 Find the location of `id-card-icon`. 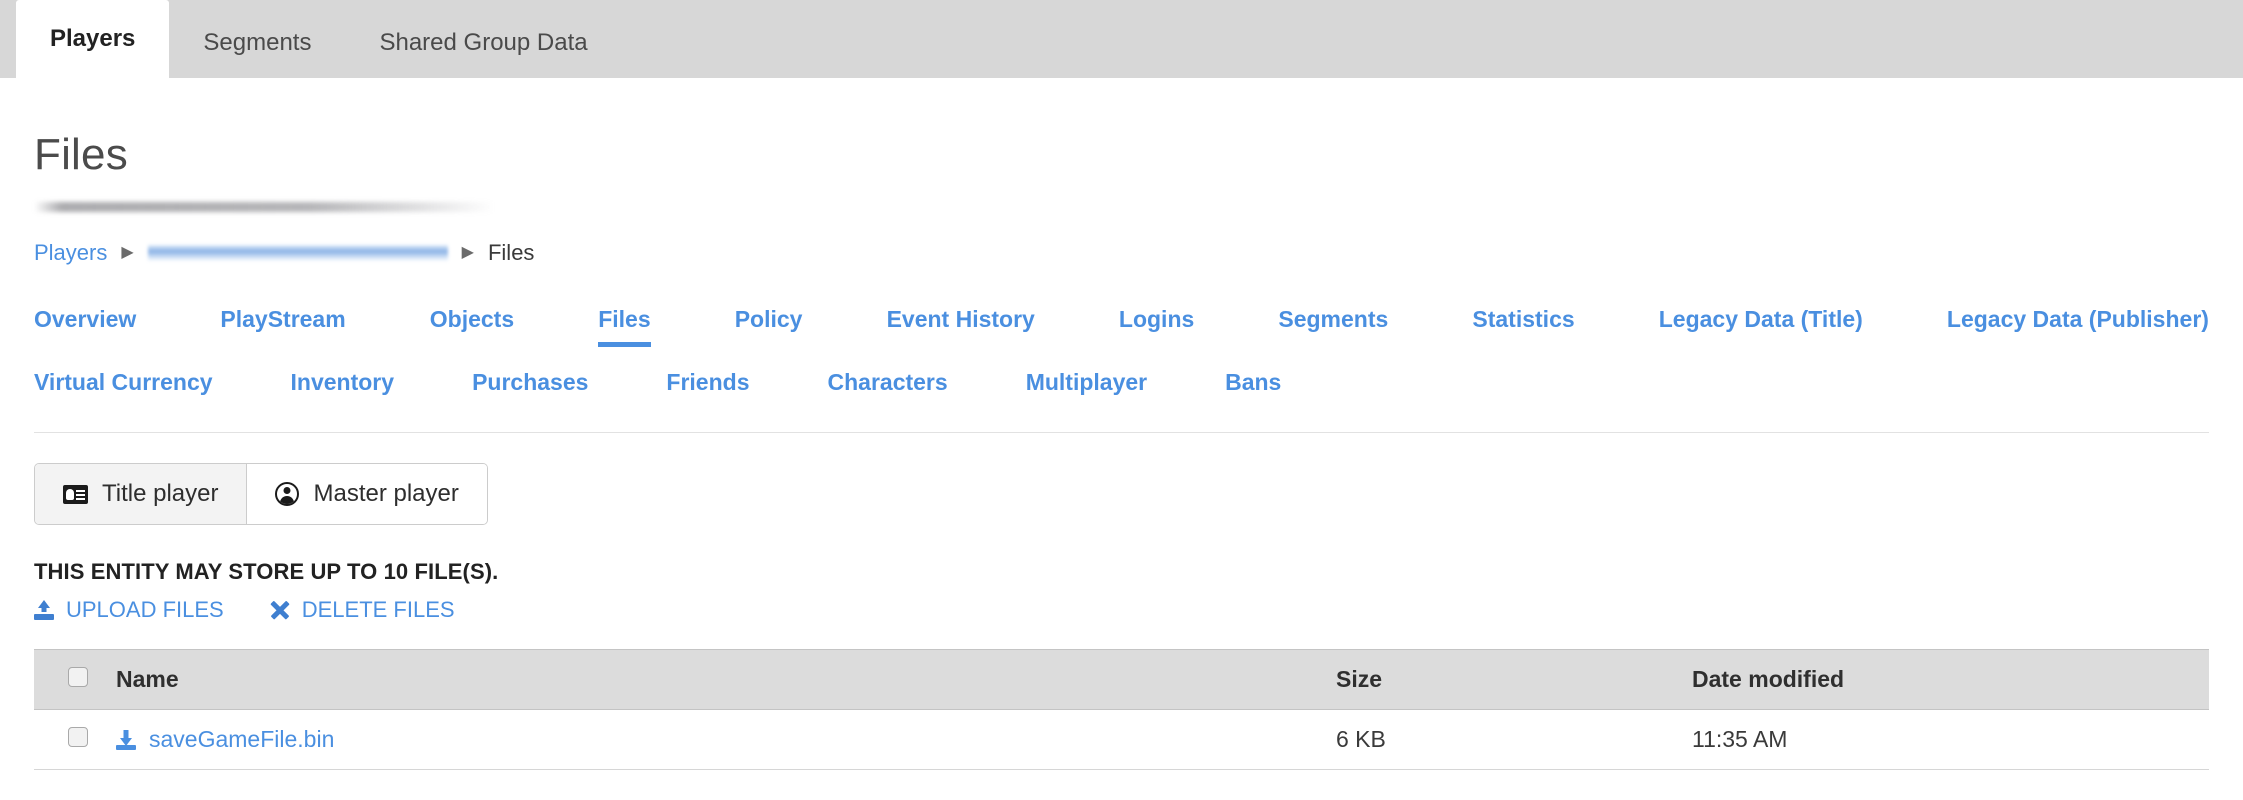

id-card-icon is located at coordinates (75, 494).